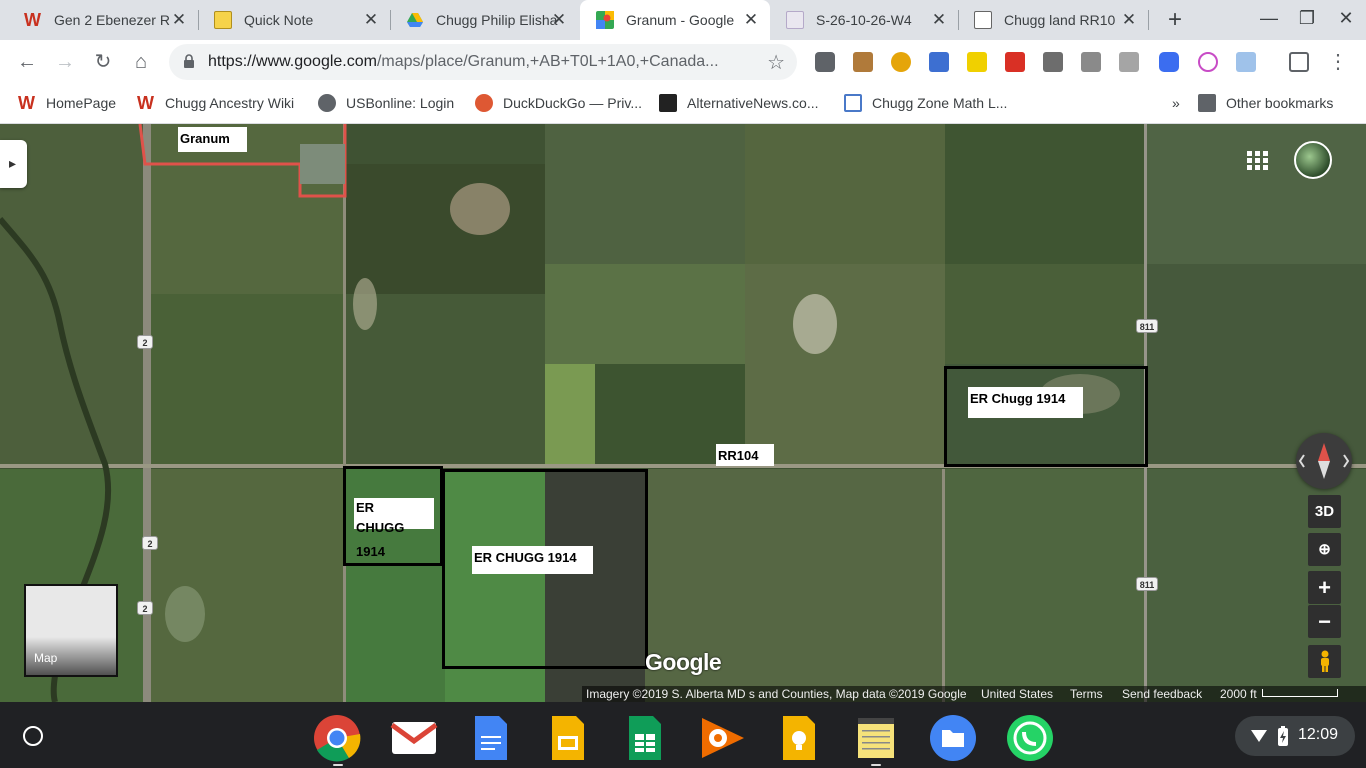 Image resolution: width=1366 pixels, height=768 pixels. What do you see at coordinates (26, 103) in the screenshot?
I see `wikitree-icon: W` at bounding box center [26, 103].